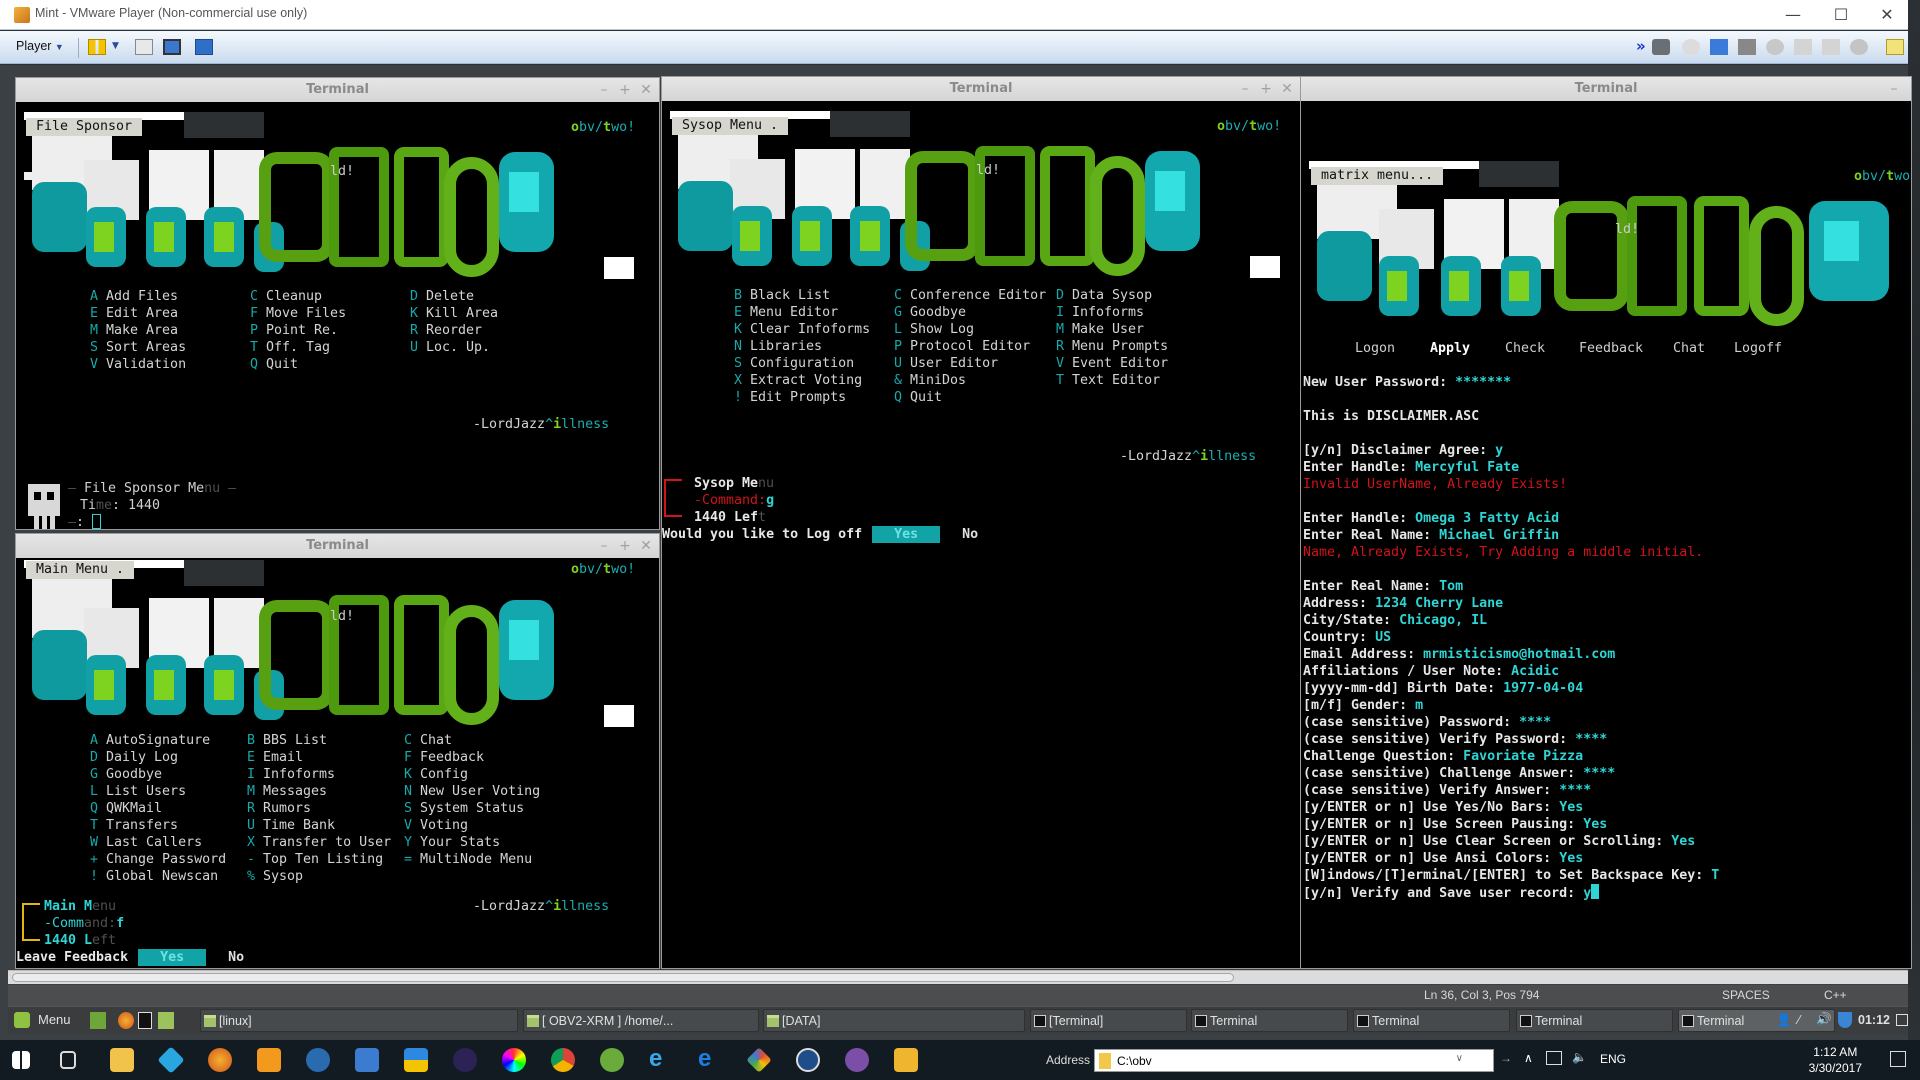 Image resolution: width=1920 pixels, height=1080 pixels. Describe the element at coordinates (1112, 295) in the screenshot. I see `menu-item-data-sysop: D Data Sysop` at that location.